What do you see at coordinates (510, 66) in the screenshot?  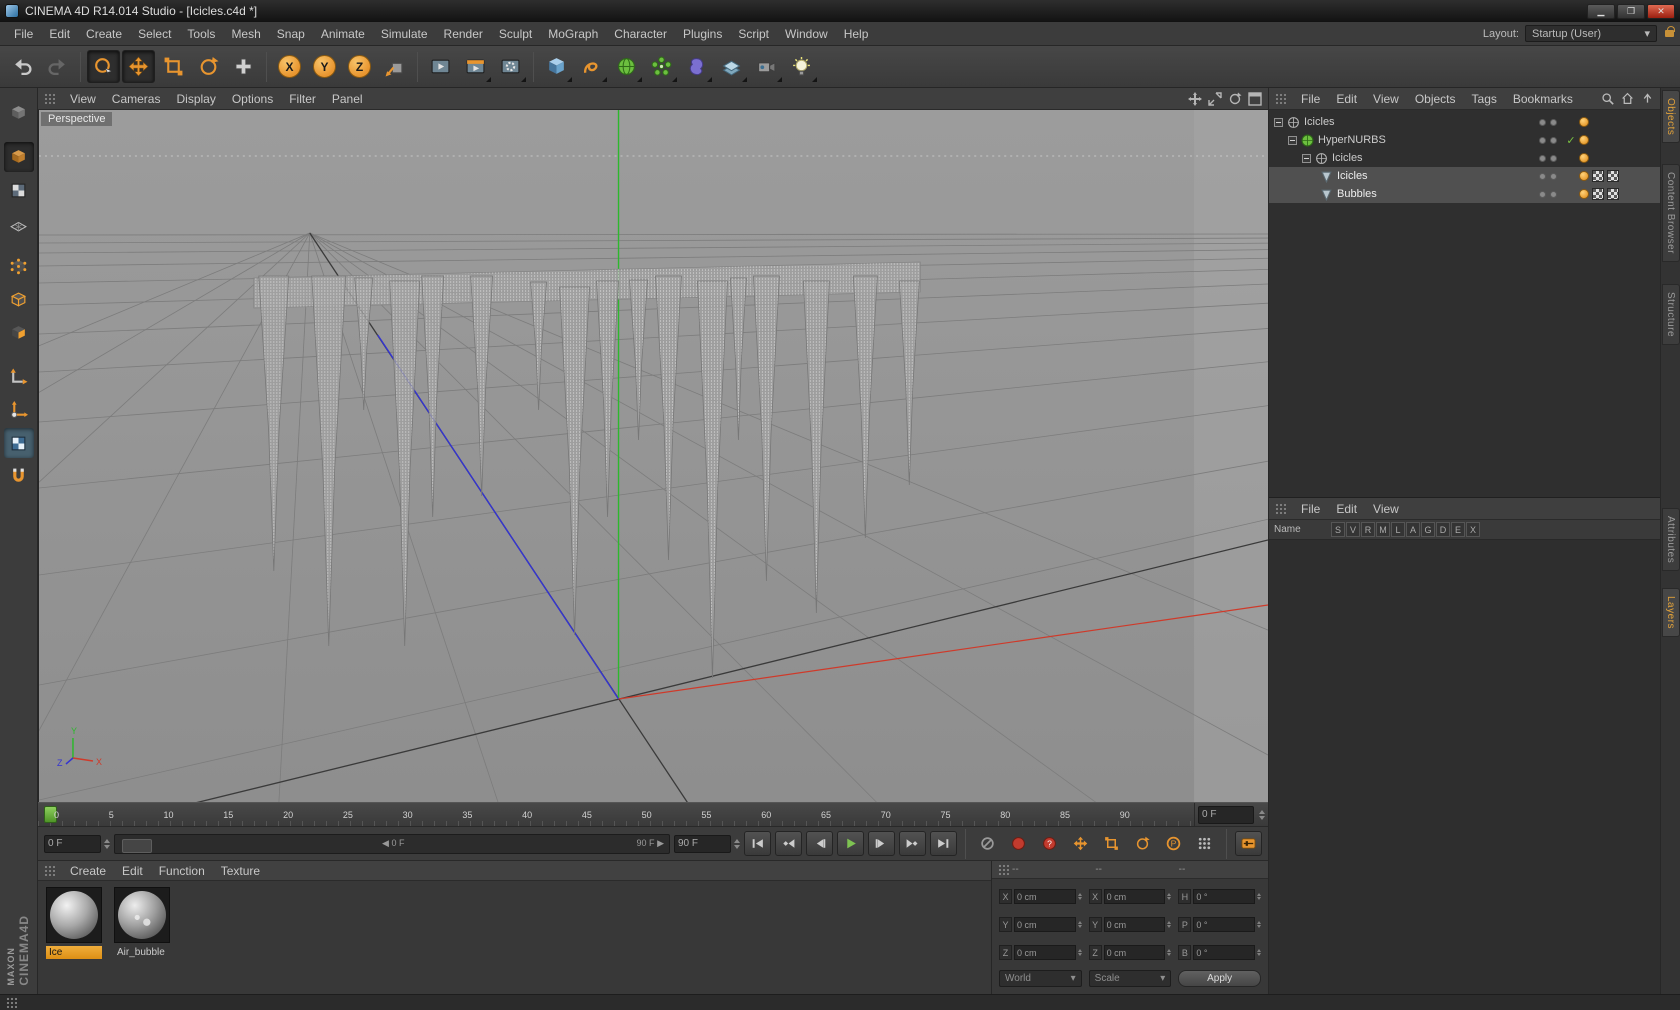 I see `render-settings-button` at bounding box center [510, 66].